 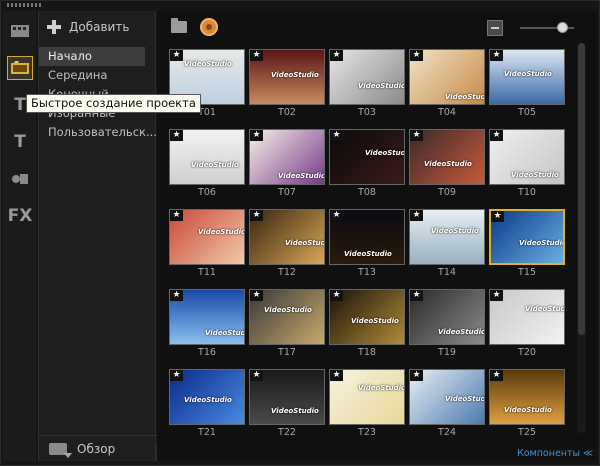 I want to click on template-tile: ★ VideoStudio T20, so click(x=527, y=323).